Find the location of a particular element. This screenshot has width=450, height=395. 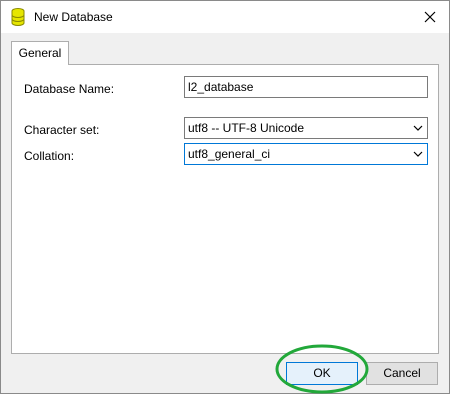

collation-label: Collation: is located at coordinates (49, 156).